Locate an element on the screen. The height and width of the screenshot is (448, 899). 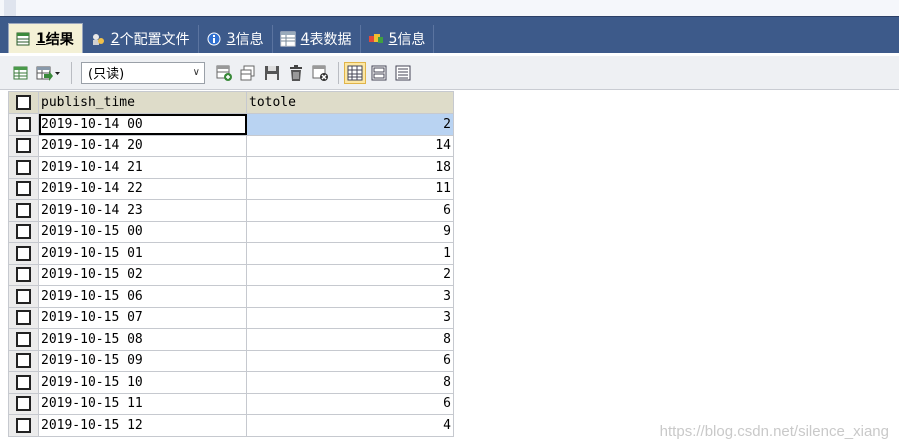
tab-profiles: 2 个配置文件 is located at coordinates (141, 39).